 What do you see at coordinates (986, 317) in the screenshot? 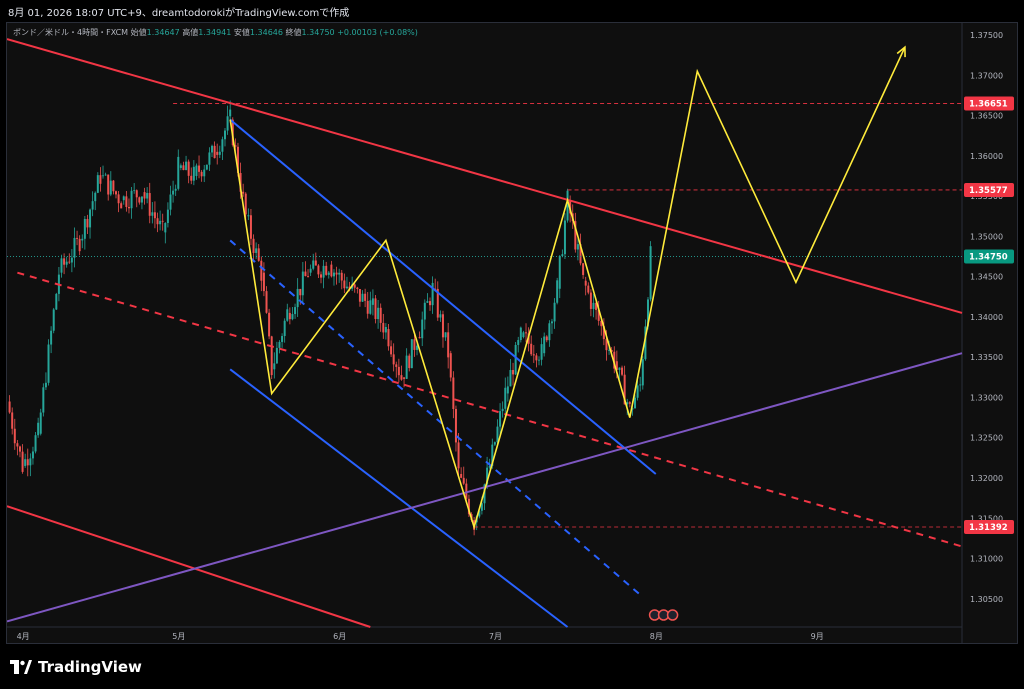
I see `y-tick-label: 1.34000` at bounding box center [986, 317].